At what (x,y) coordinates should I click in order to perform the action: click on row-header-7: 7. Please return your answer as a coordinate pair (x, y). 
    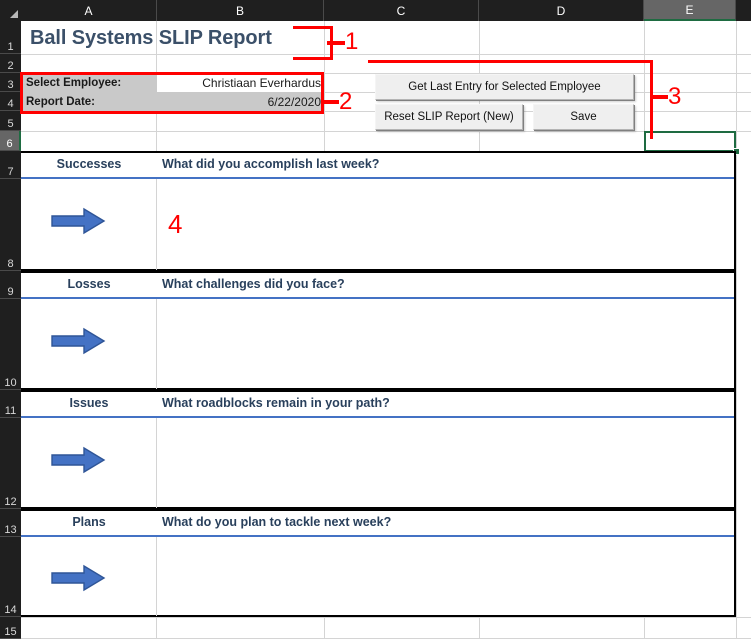
    Looking at the image, I should click on (10, 165).